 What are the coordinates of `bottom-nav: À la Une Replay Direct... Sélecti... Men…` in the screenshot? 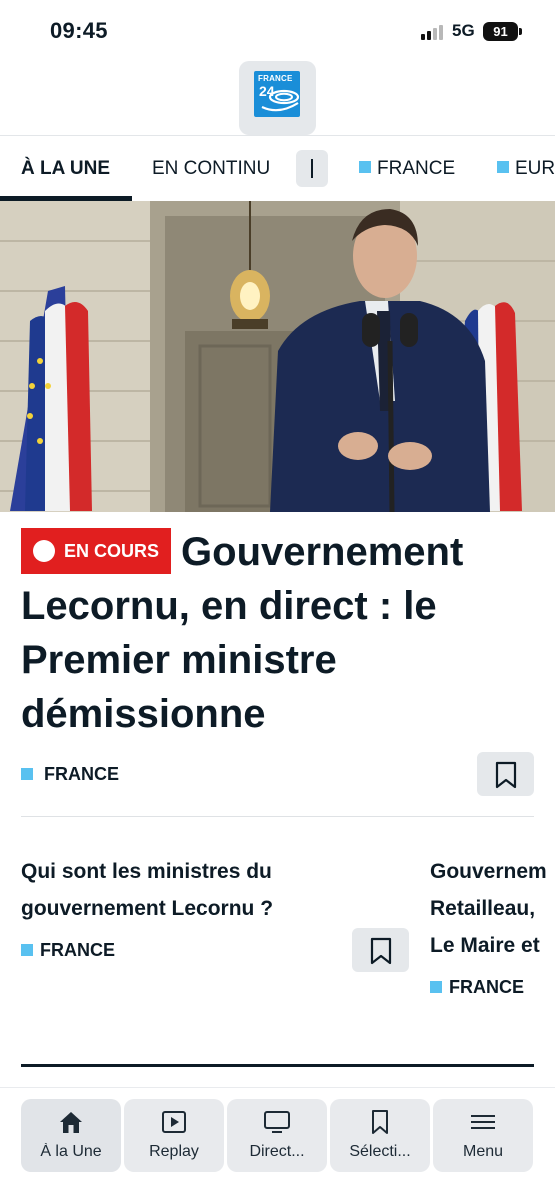 It's located at (277, 1143).